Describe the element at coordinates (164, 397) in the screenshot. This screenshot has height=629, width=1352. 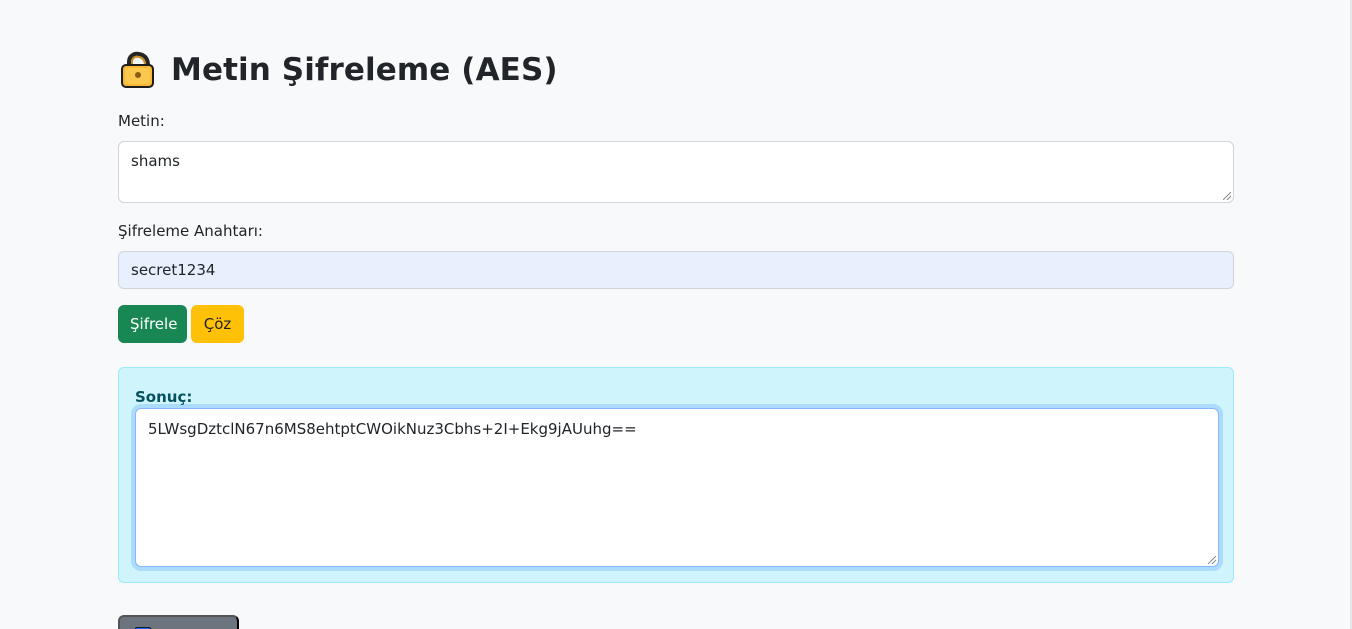
I see `result-label: Sonuç:` at that location.